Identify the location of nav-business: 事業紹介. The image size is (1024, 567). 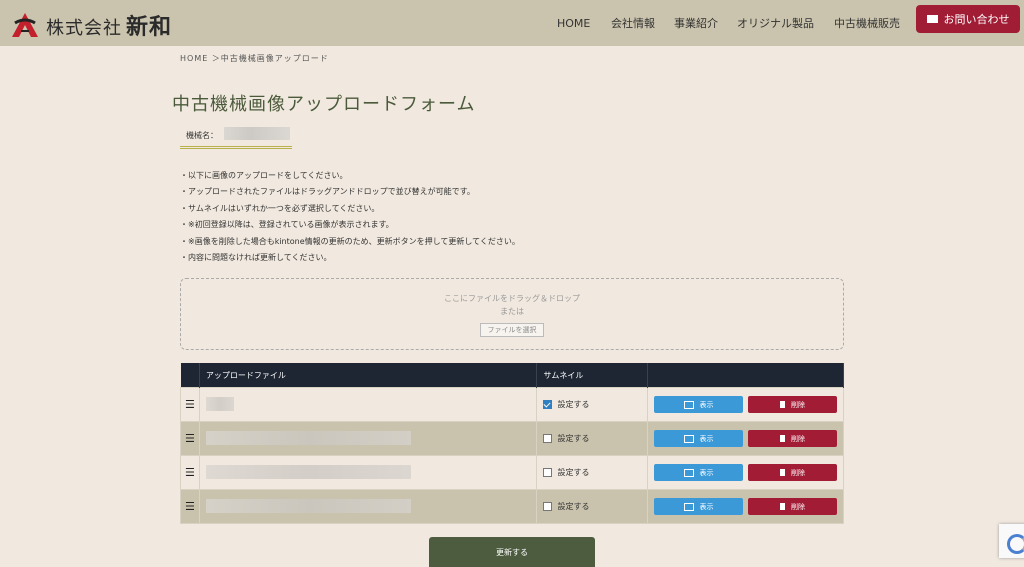
(696, 23).